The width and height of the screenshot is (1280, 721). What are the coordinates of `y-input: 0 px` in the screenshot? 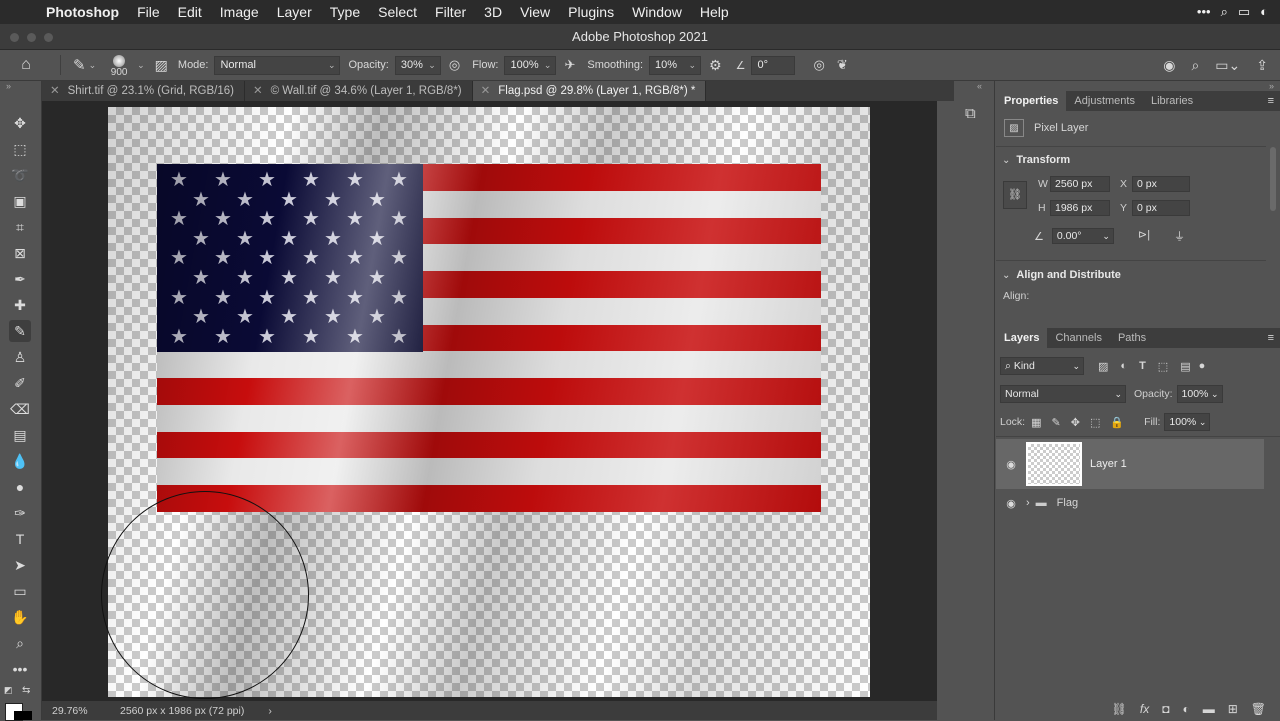 It's located at (1161, 208).